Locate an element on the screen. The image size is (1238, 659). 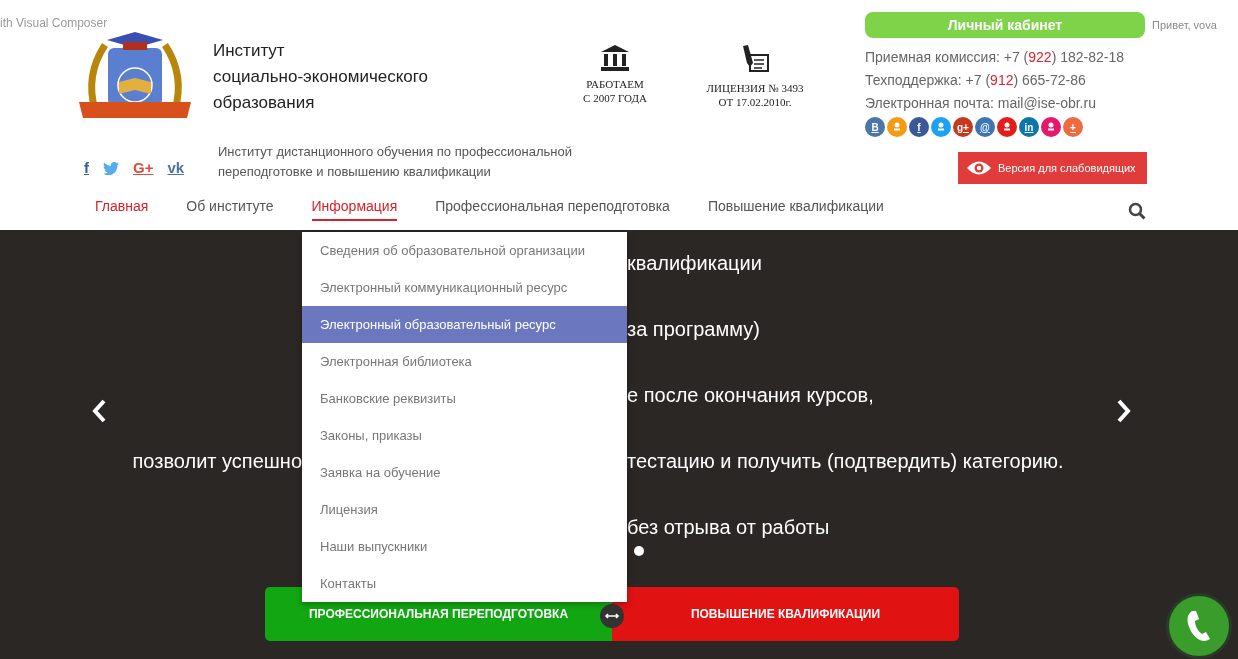
dropdown-item: Банковские реквизиты is located at coordinates (464, 398).